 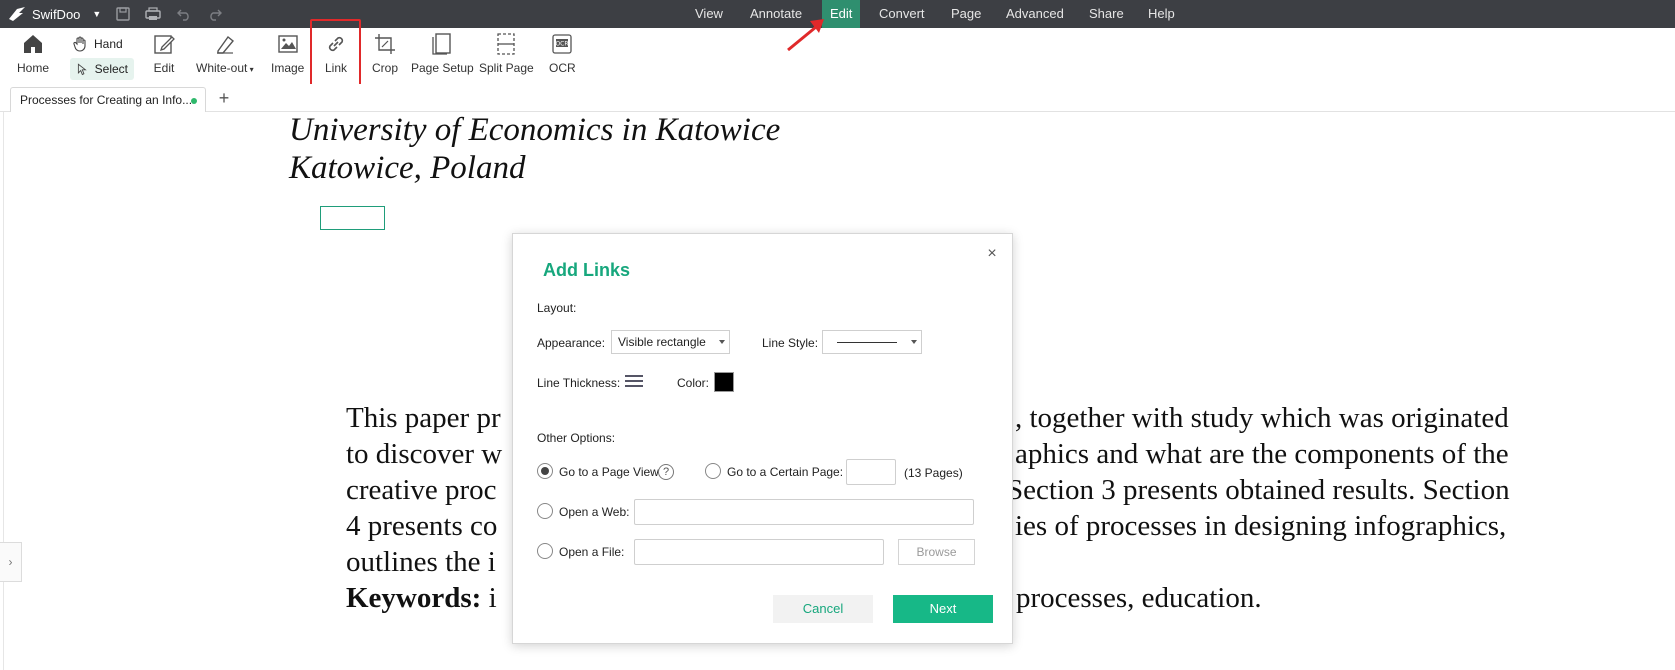 What do you see at coordinates (123, 14) in the screenshot?
I see `save-icon` at bounding box center [123, 14].